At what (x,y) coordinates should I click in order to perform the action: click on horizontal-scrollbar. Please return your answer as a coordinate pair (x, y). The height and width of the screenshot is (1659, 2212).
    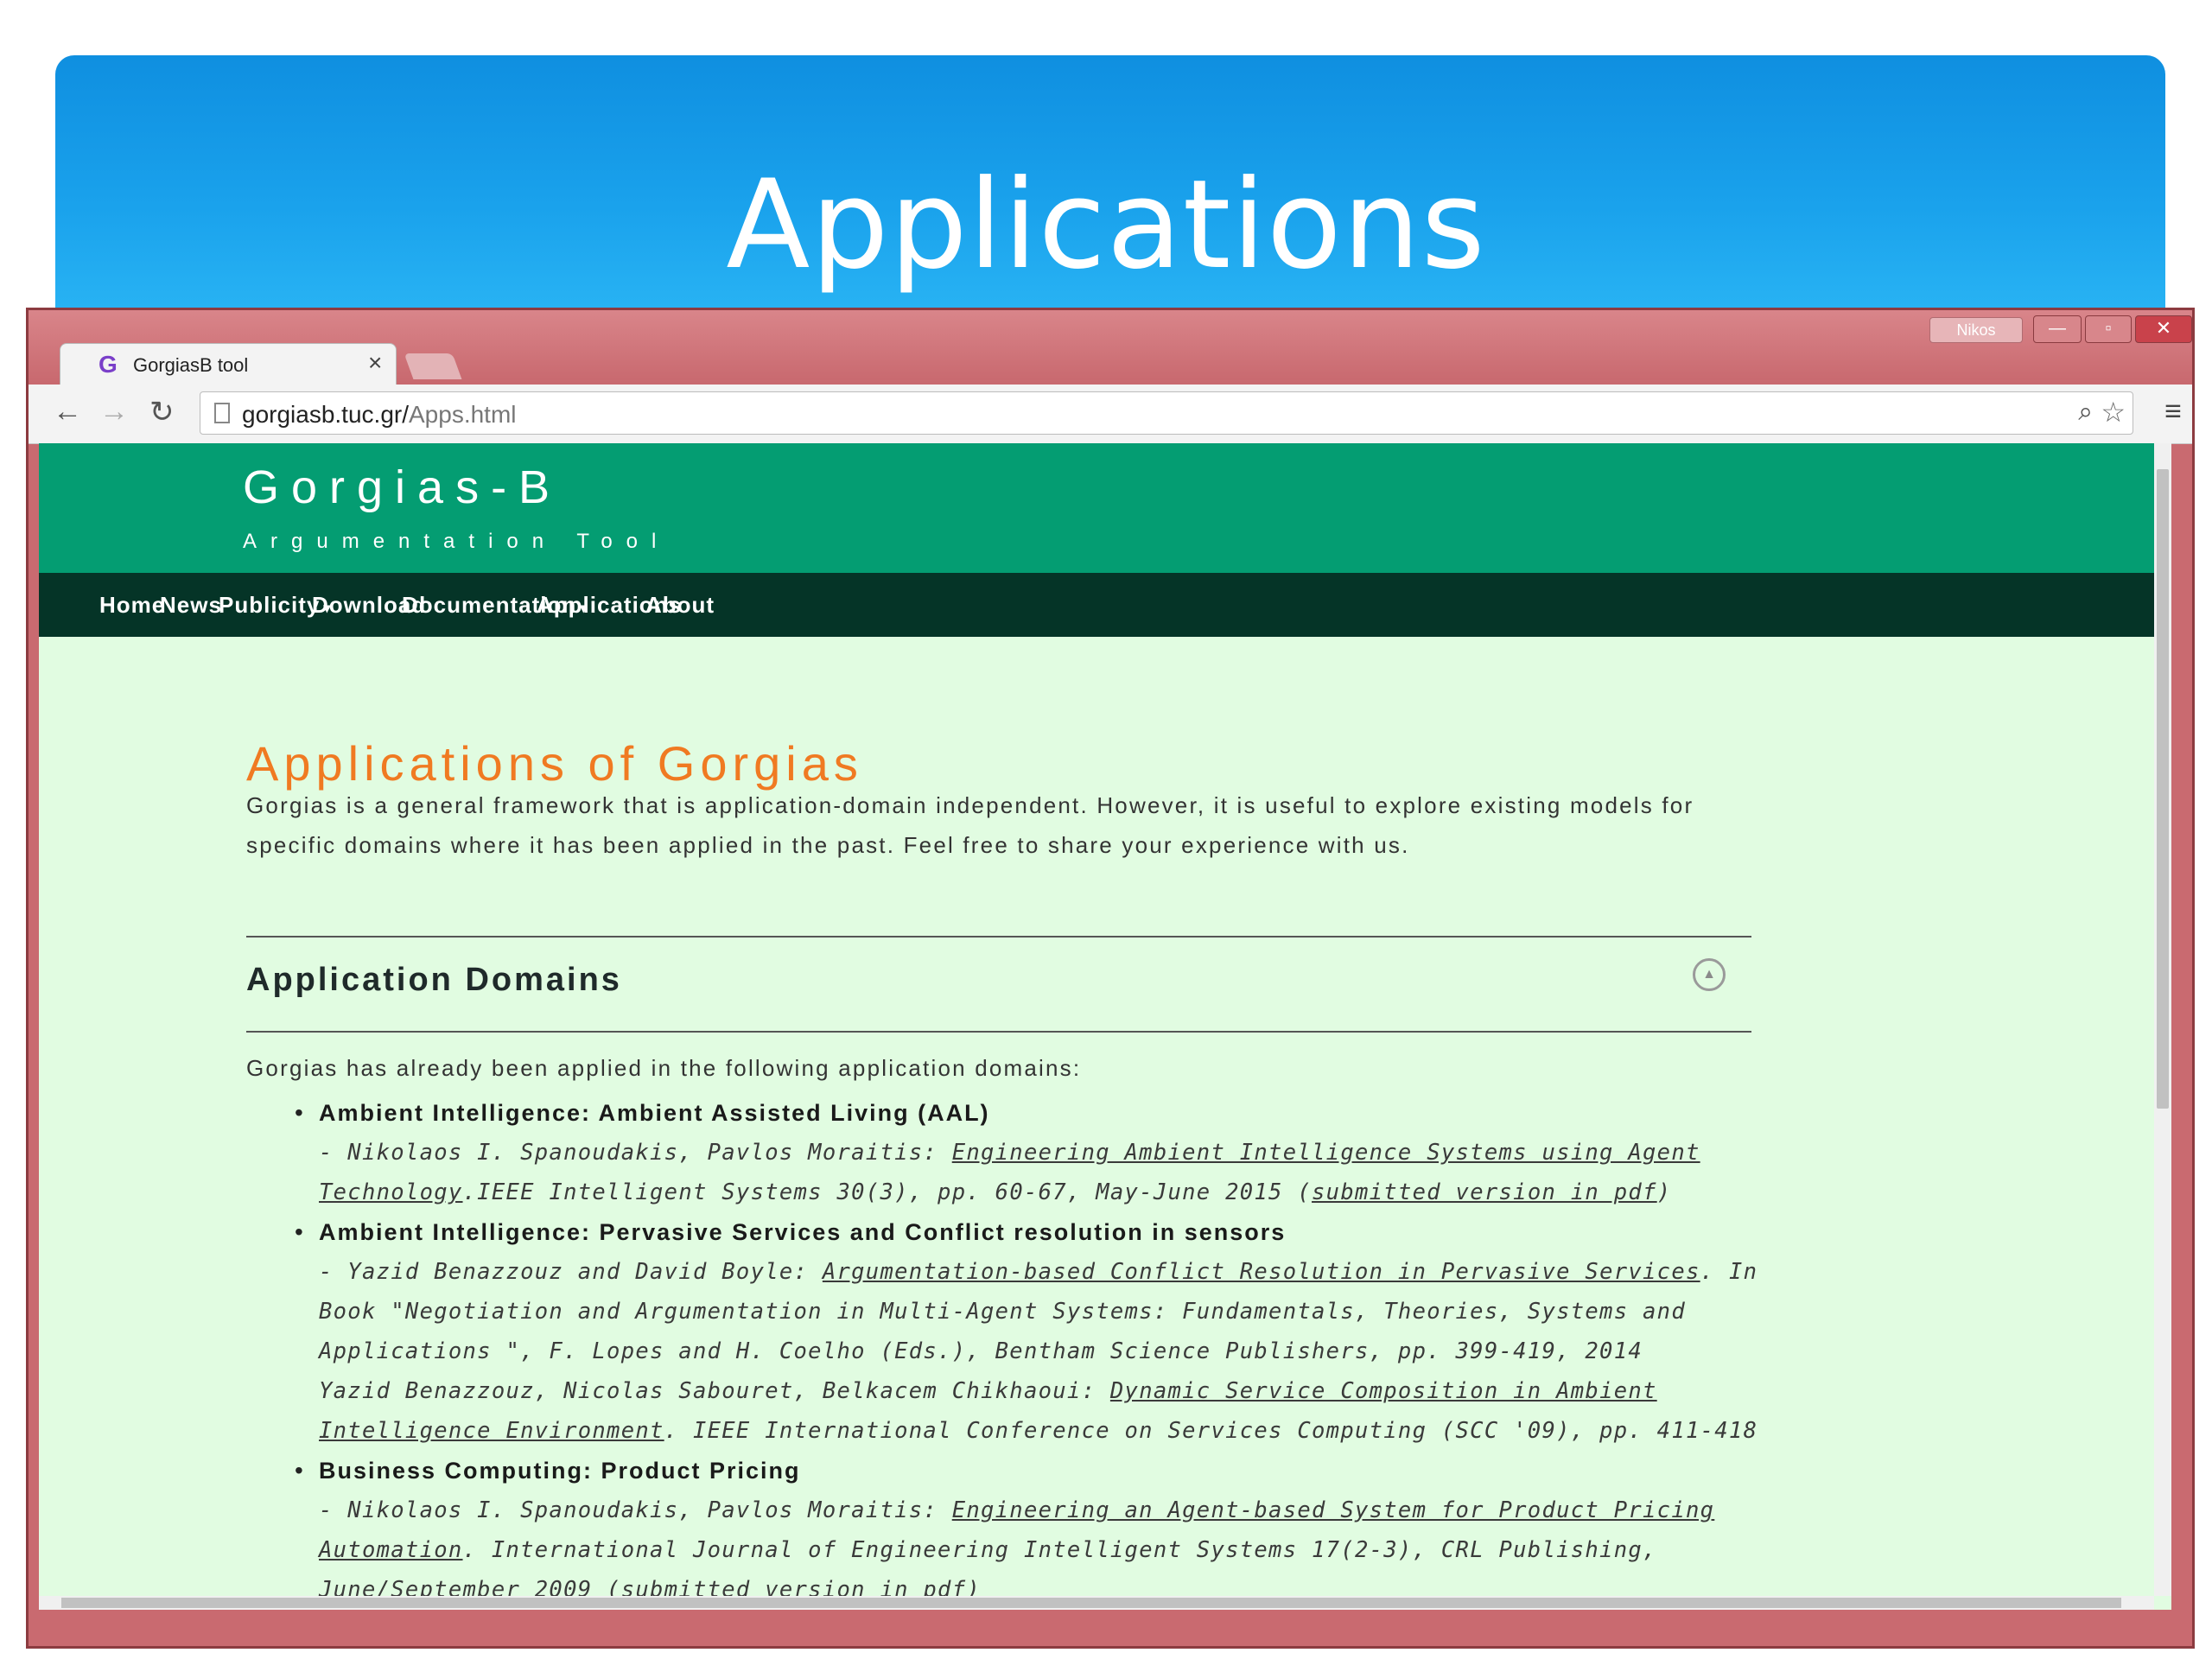
    Looking at the image, I should click on (1096, 1603).